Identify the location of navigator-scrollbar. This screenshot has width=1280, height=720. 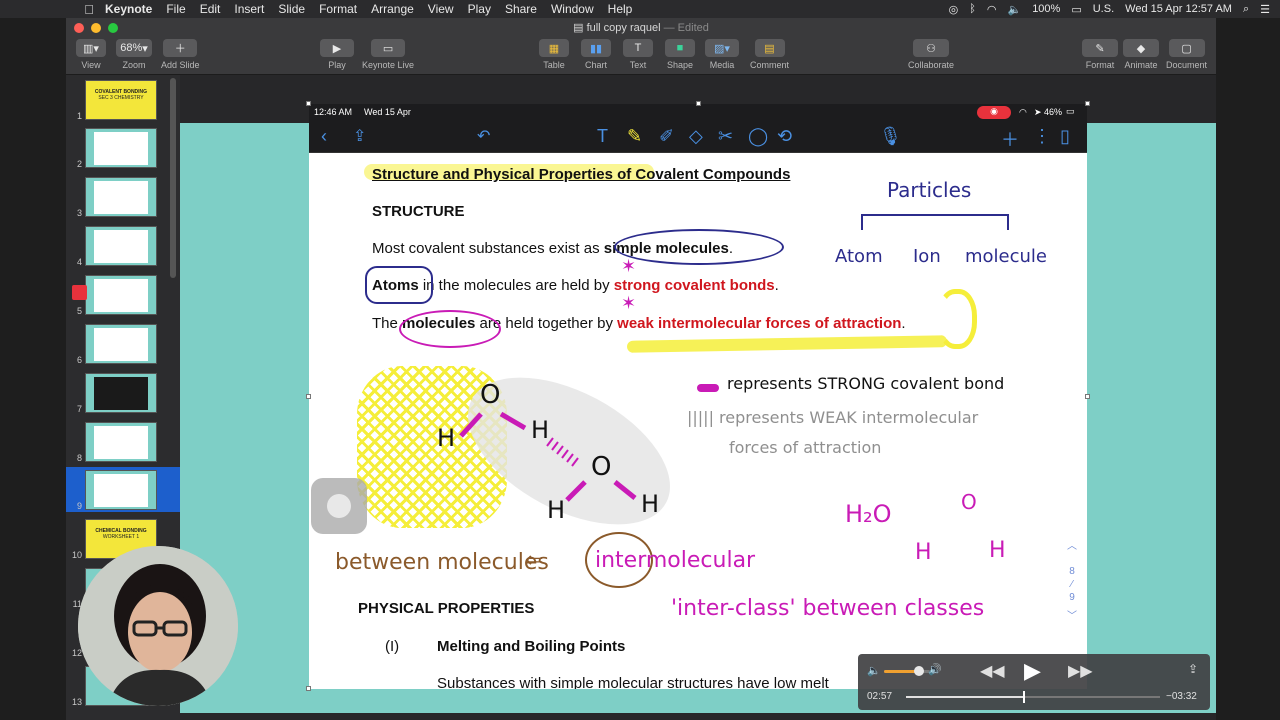
(173, 178).